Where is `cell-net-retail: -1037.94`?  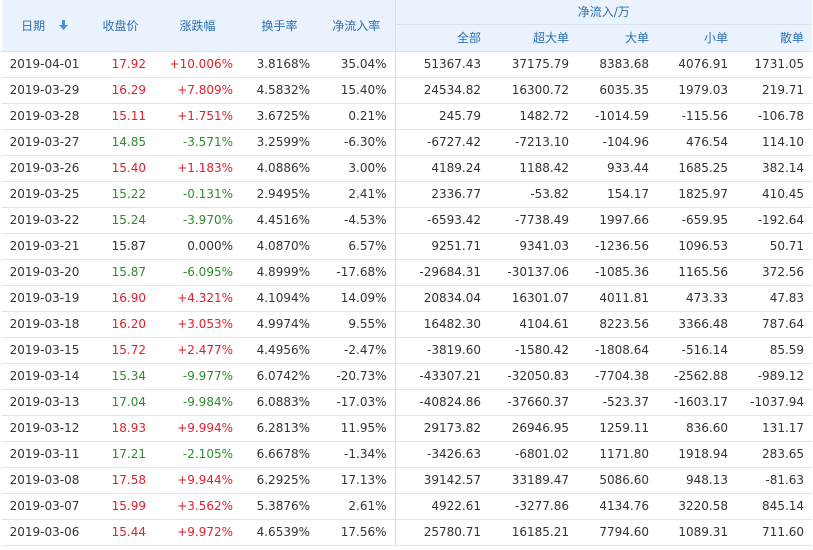 cell-net-retail: -1037.94 is located at coordinates (774, 402).